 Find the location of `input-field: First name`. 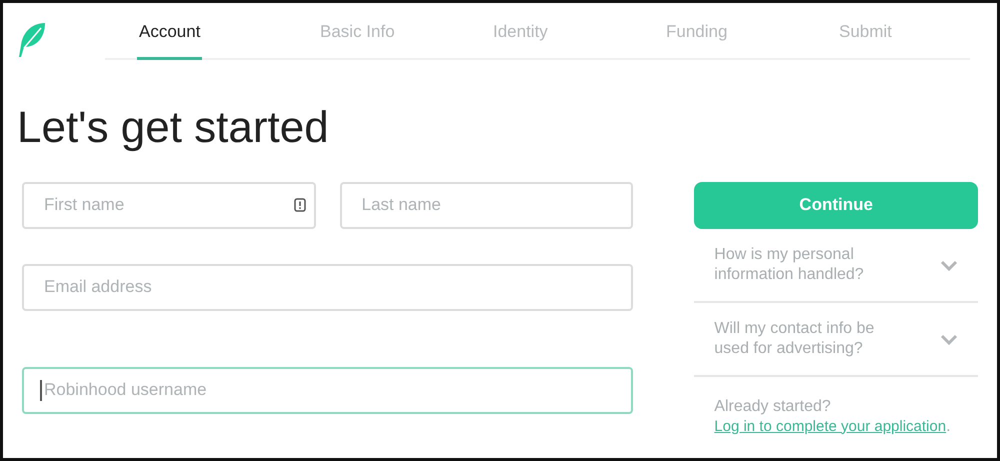

input-field: First name is located at coordinates (169, 205).